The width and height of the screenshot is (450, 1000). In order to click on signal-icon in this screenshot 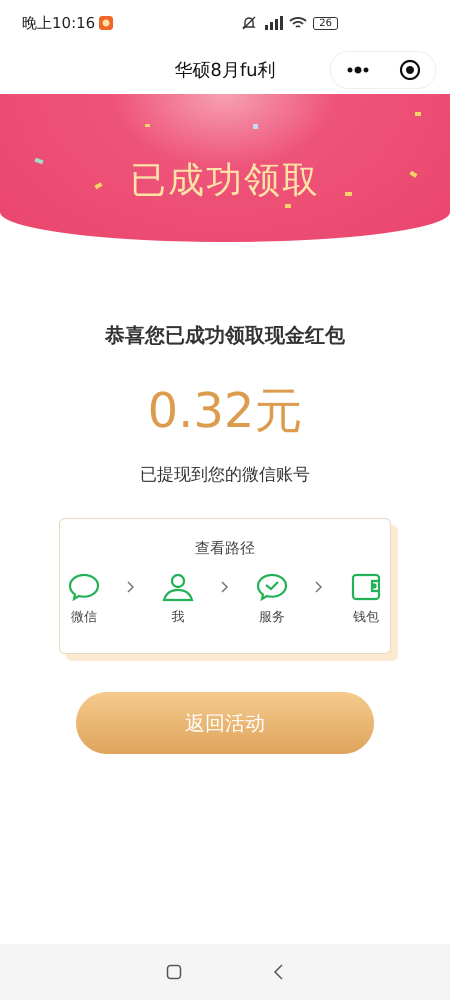, I will do `click(273, 23)`.